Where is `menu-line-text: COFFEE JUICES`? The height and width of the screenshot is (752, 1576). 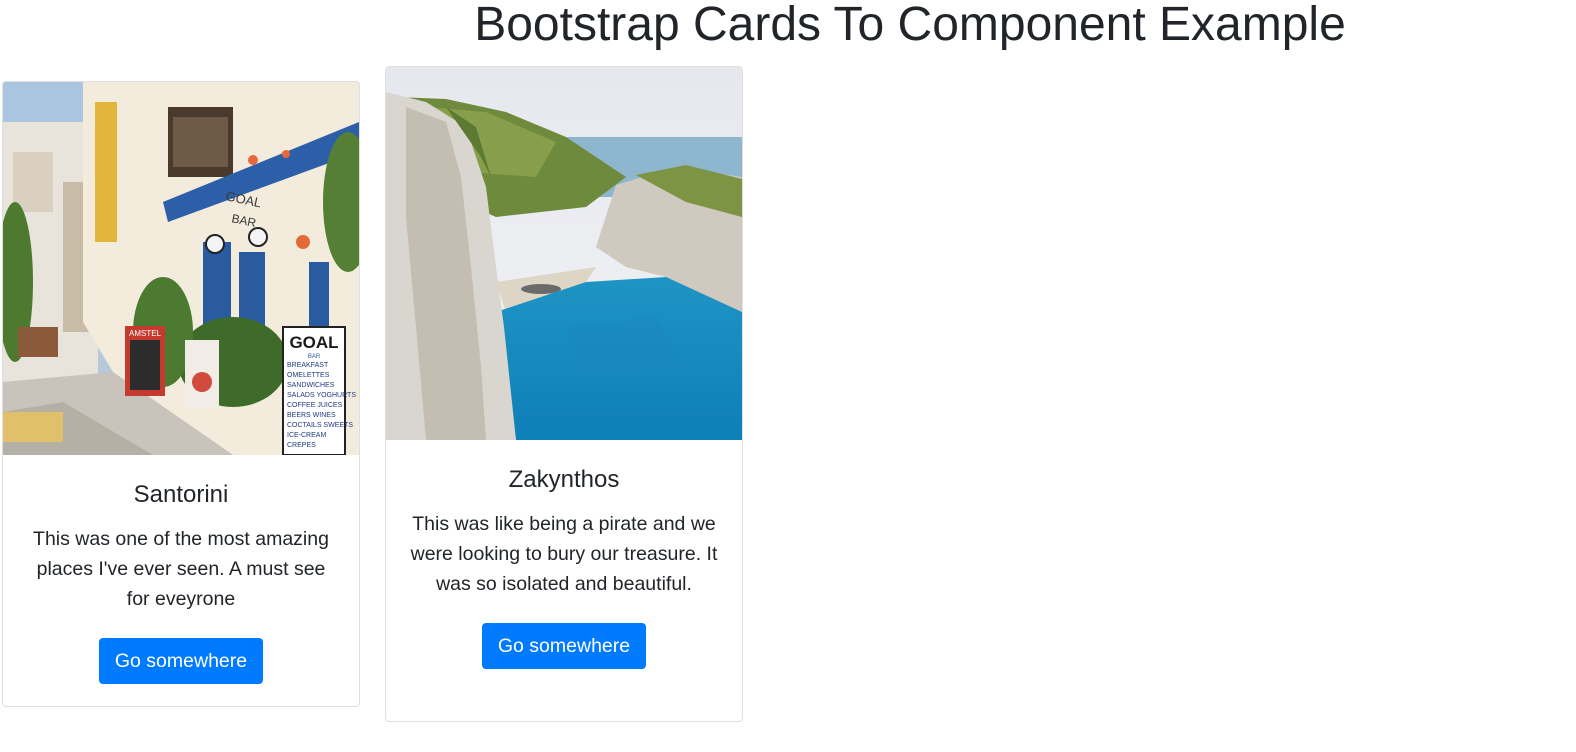
menu-line-text: COFFEE JUICES is located at coordinates (315, 405).